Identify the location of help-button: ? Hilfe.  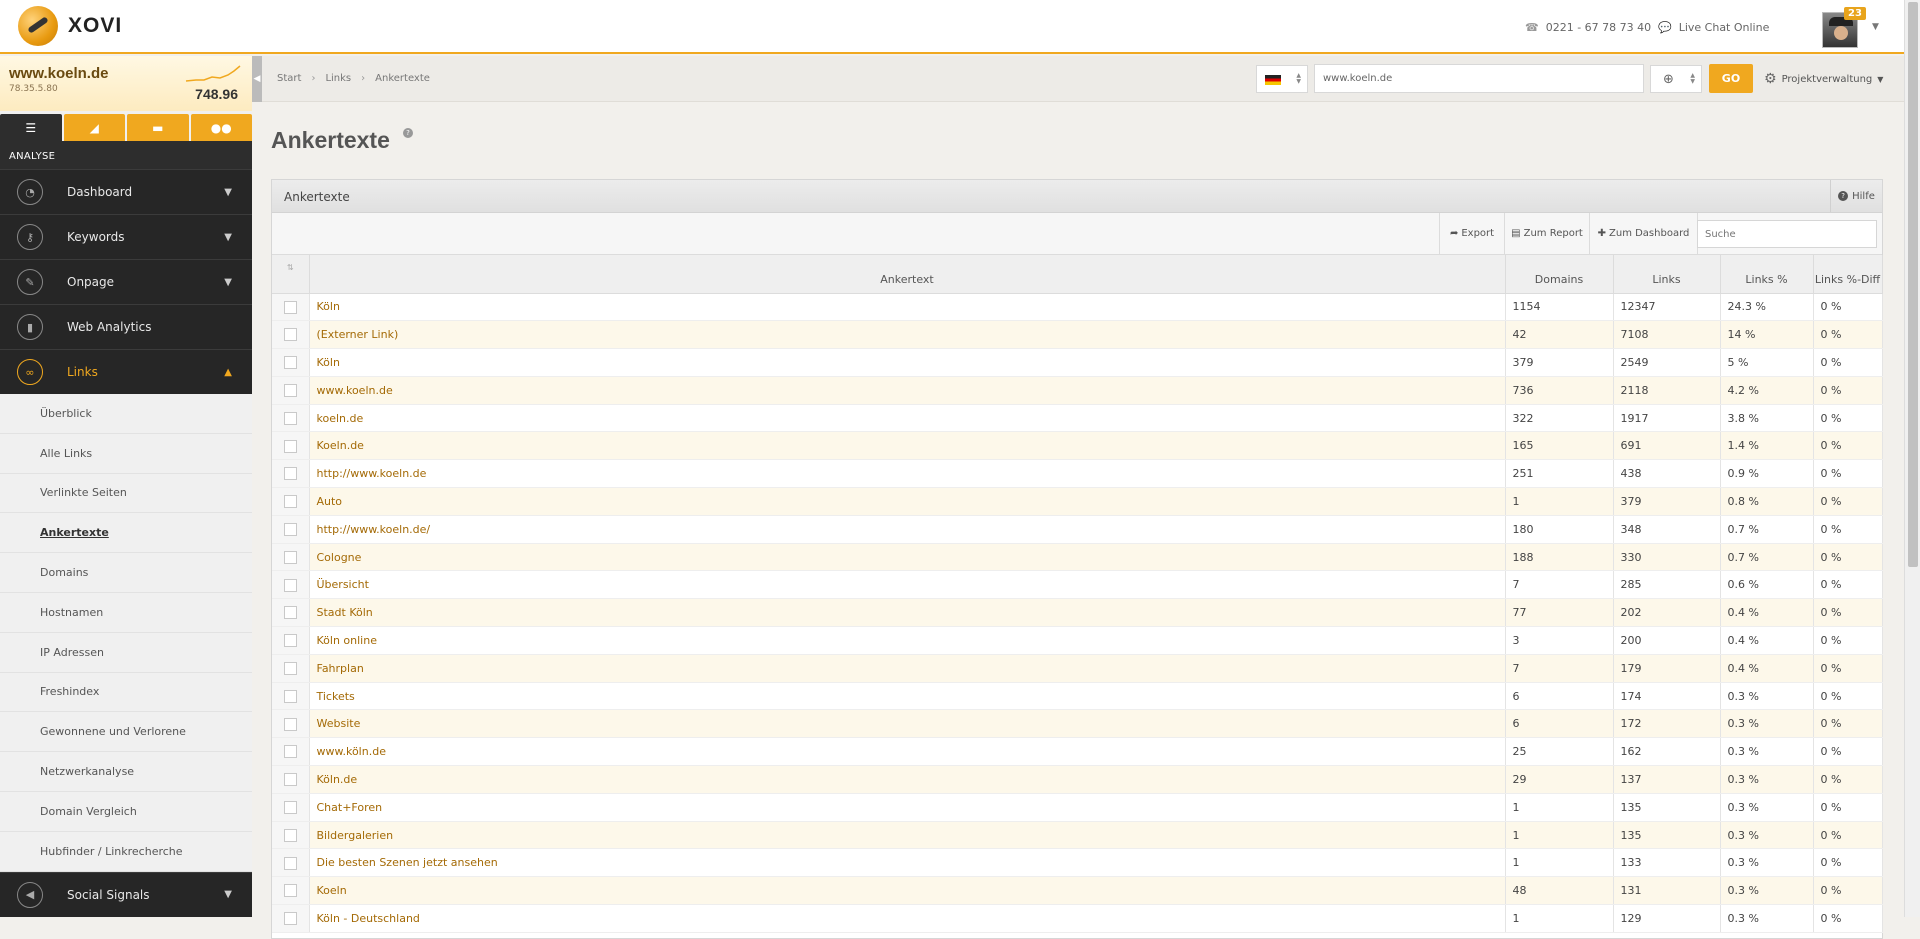
(1856, 196).